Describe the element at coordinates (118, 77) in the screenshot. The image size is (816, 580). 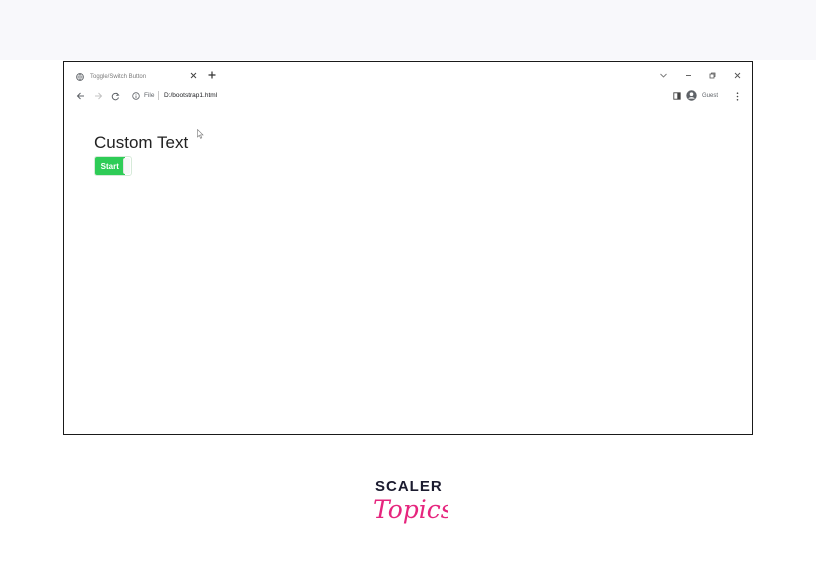
I see `tab-title: Toggle/Switch Button` at that location.